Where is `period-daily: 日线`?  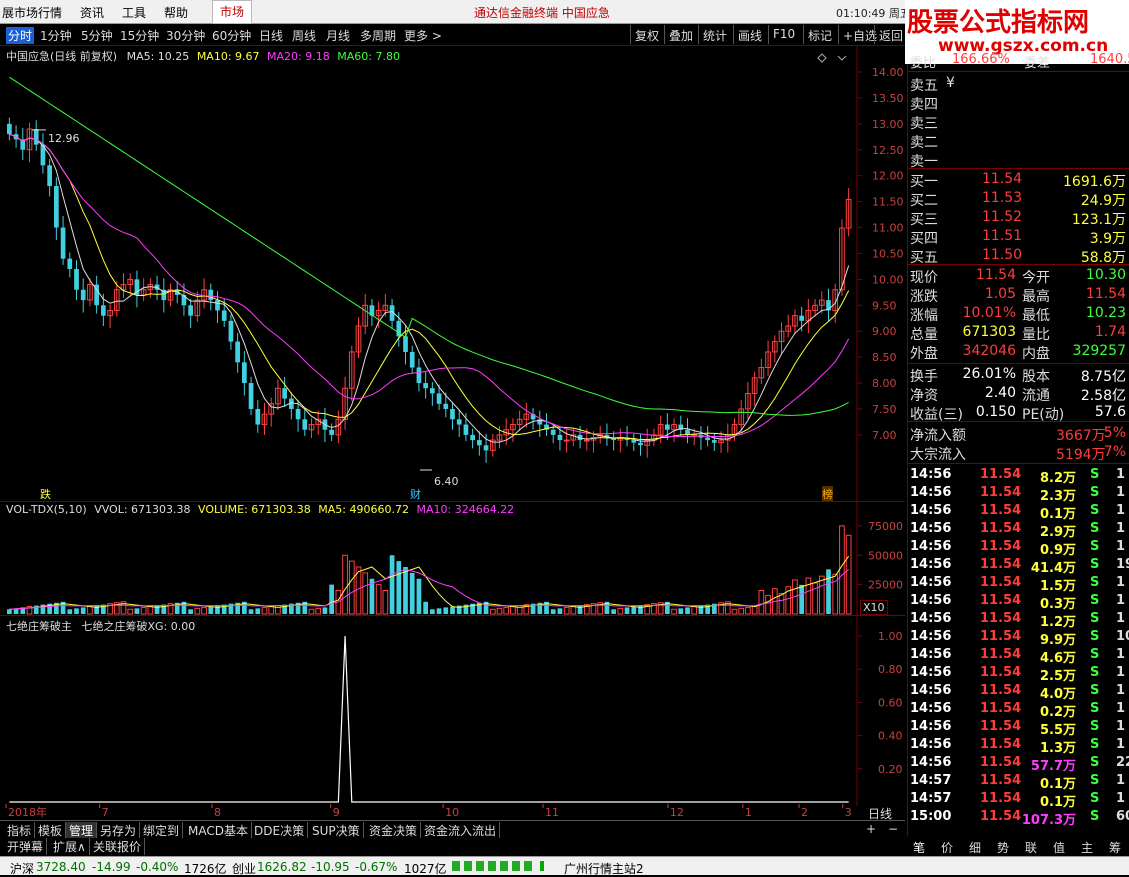 period-daily: 日线 is located at coordinates (271, 35).